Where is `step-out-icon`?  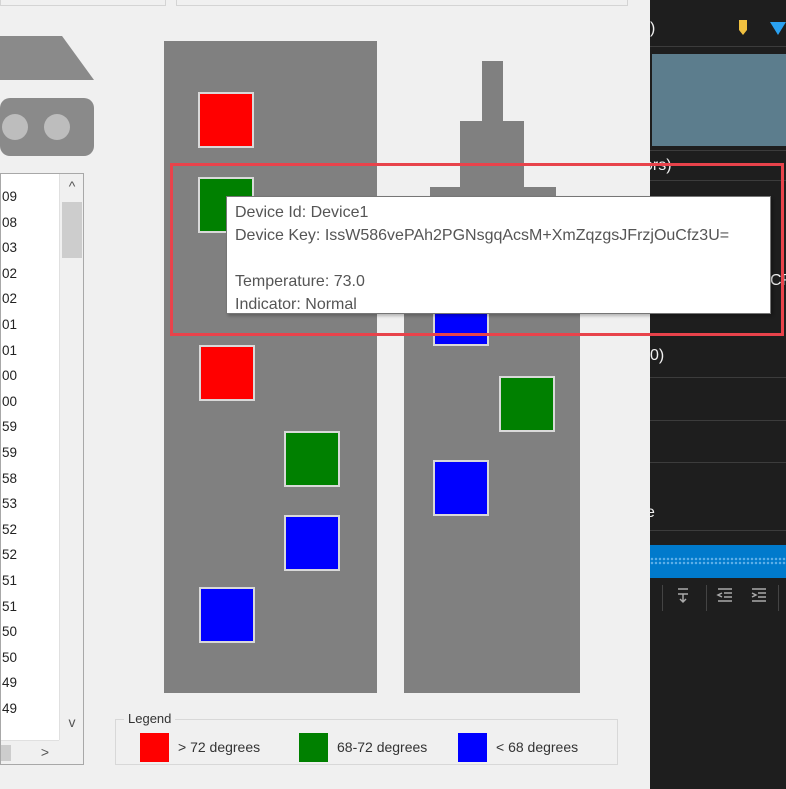 step-out-icon is located at coordinates (683, 597).